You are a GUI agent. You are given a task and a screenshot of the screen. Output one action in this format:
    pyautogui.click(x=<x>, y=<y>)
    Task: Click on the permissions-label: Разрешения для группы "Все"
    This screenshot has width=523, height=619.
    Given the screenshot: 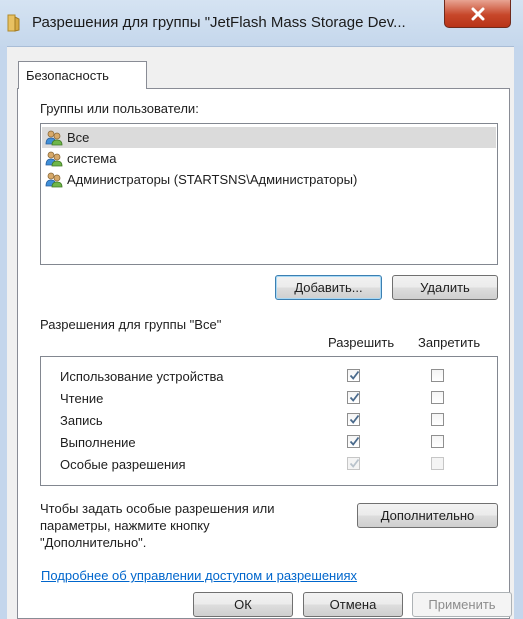 What is the action you would take?
    pyautogui.click(x=131, y=324)
    